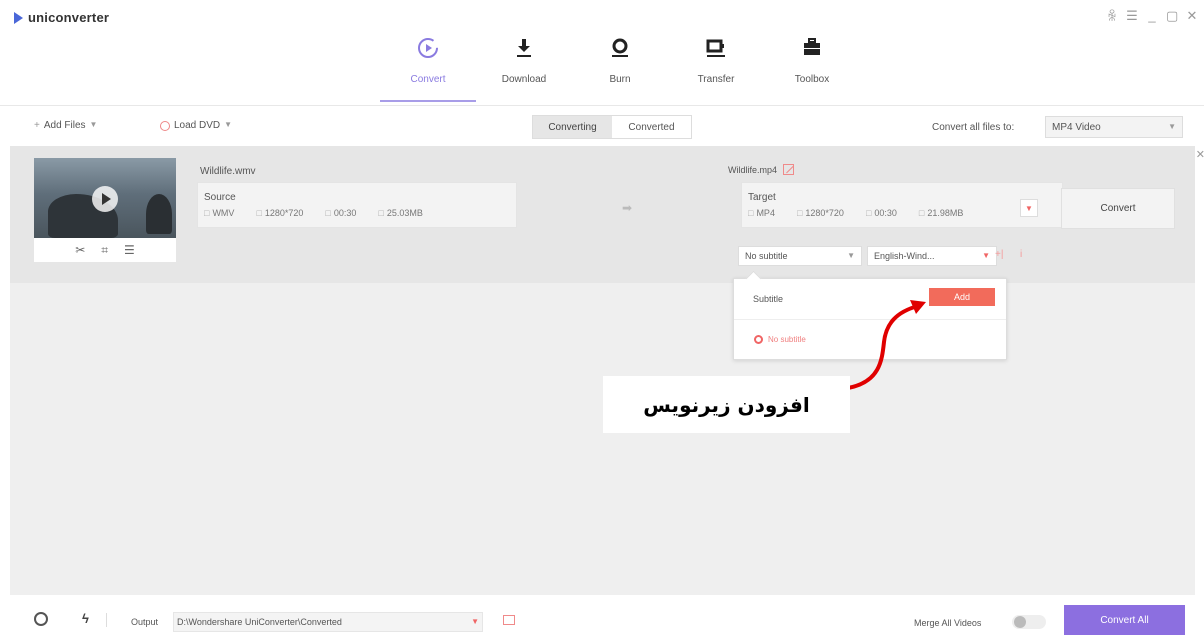  I want to click on edit-name-icon, so click(789, 169).